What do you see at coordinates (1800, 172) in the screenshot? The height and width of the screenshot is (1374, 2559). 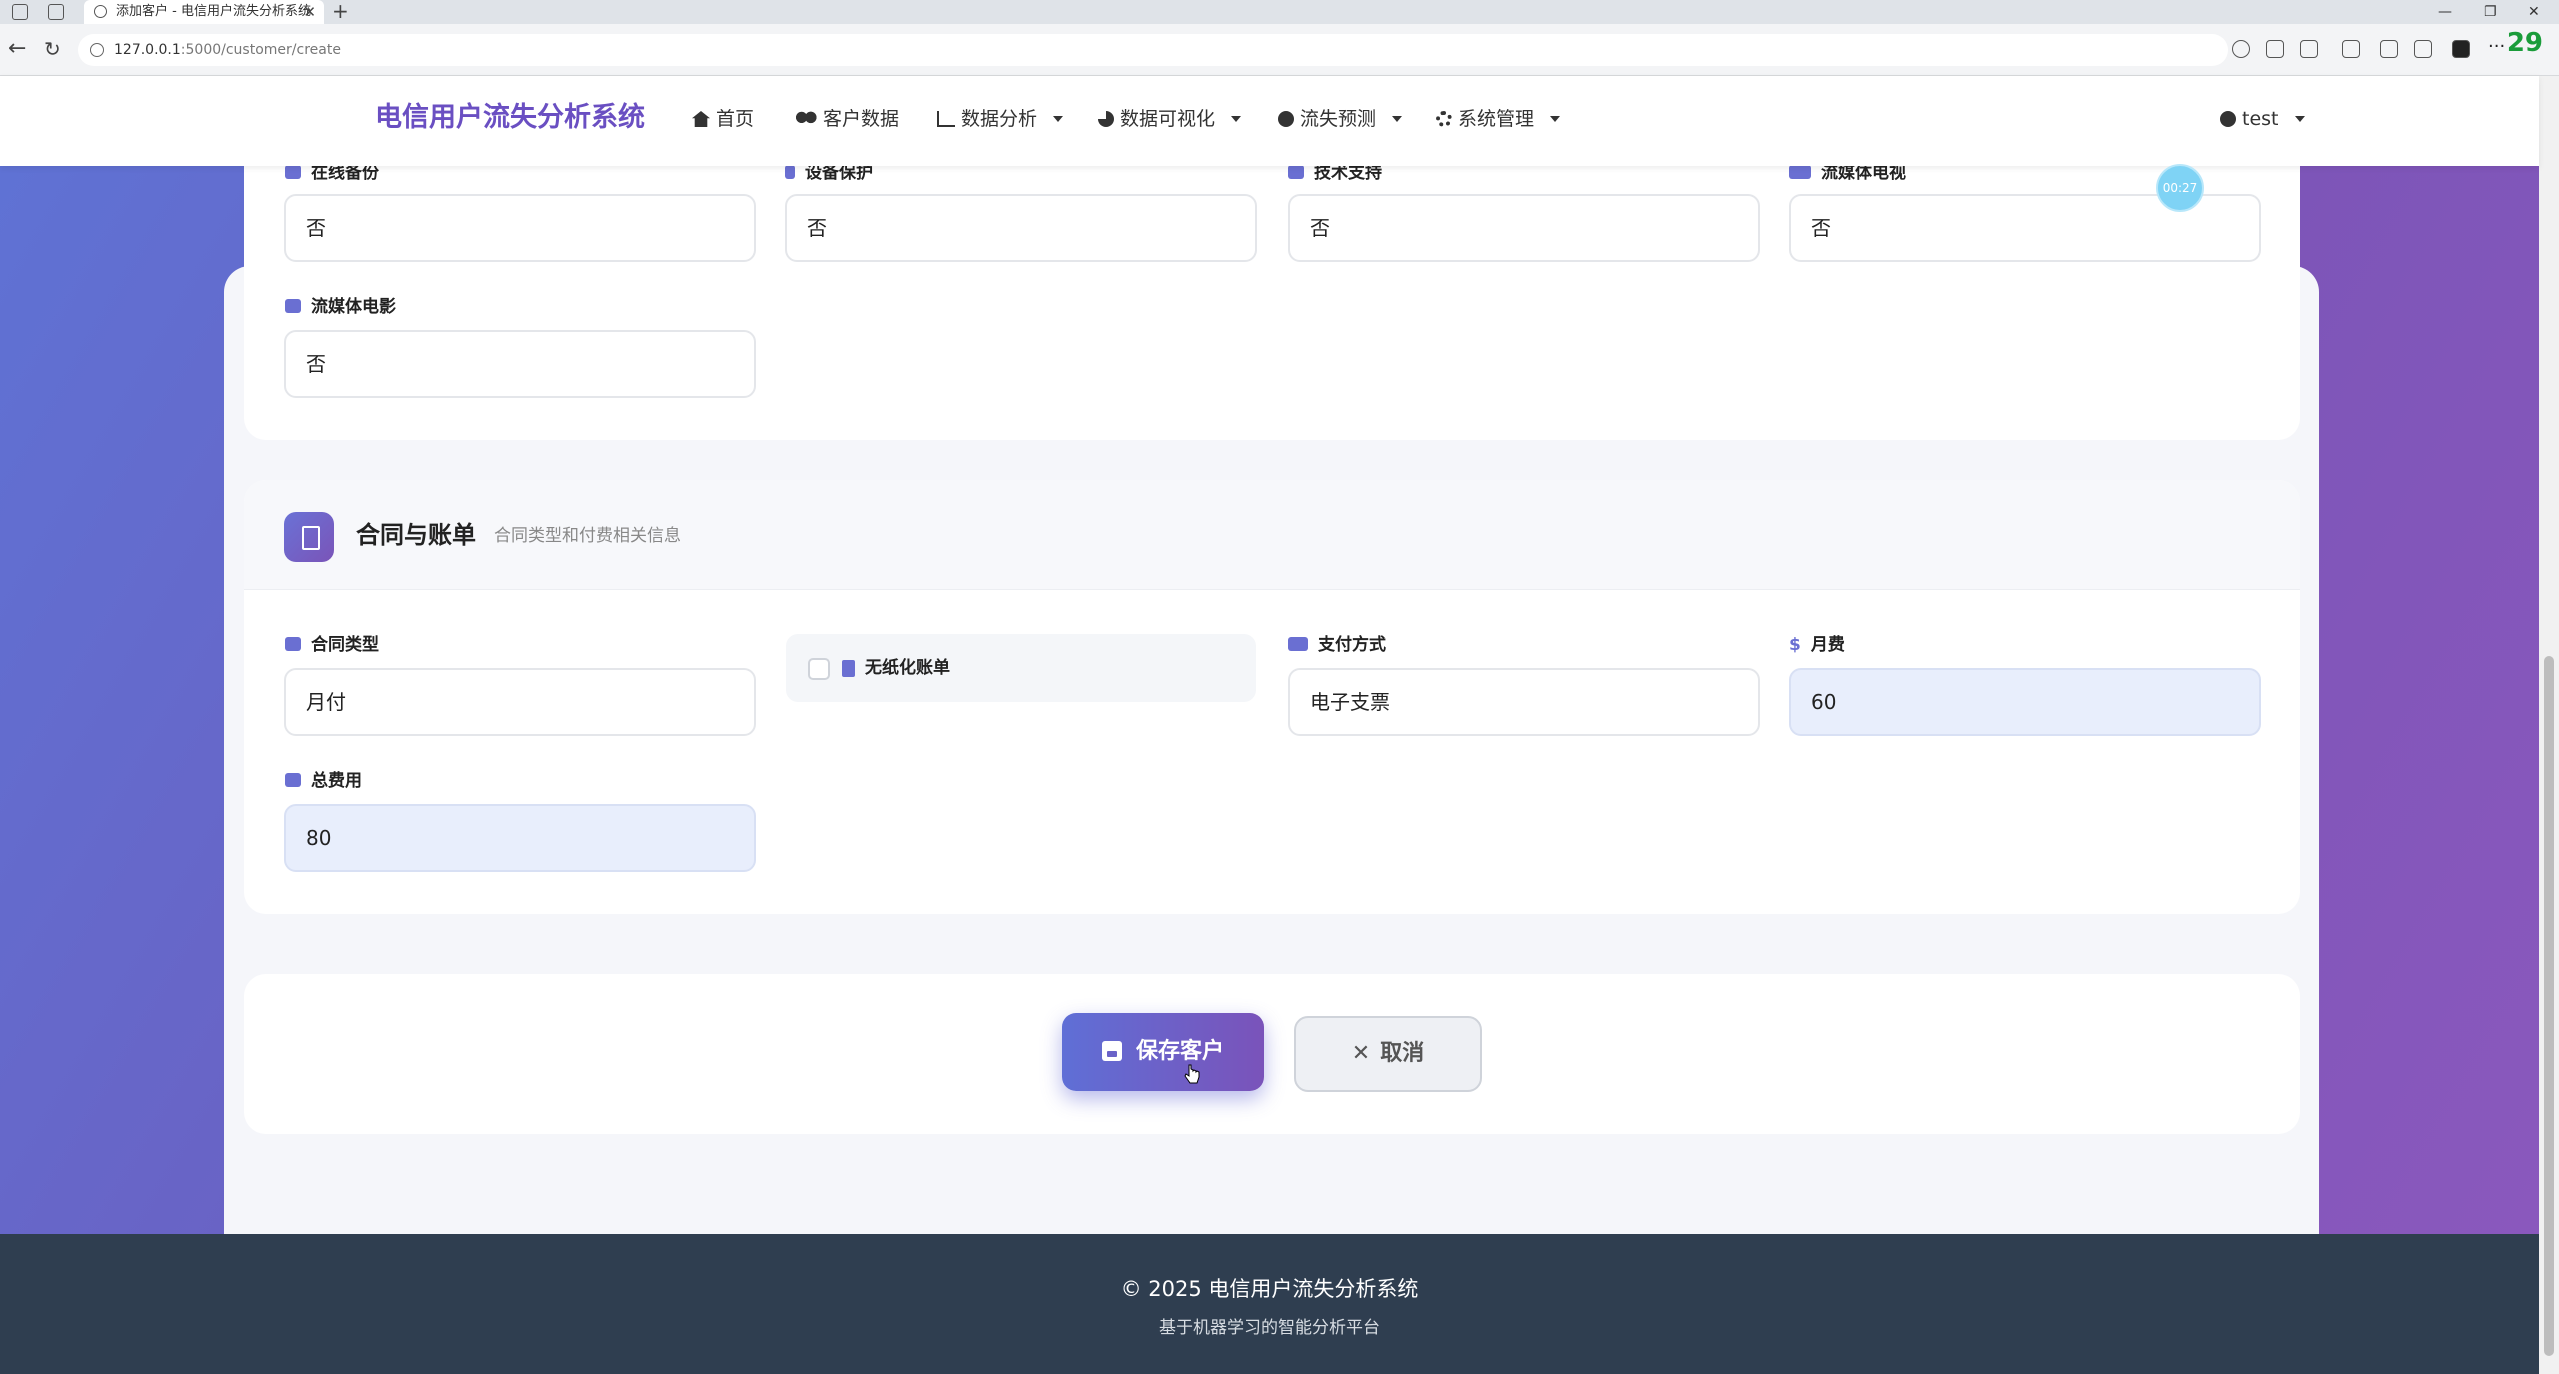 I see `tv-icon` at bounding box center [1800, 172].